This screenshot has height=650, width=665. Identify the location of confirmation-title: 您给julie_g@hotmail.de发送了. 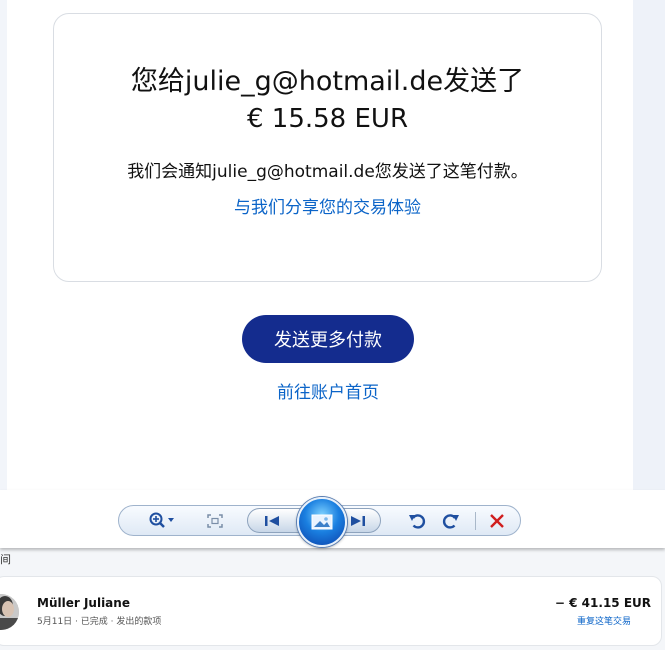
(327, 81).